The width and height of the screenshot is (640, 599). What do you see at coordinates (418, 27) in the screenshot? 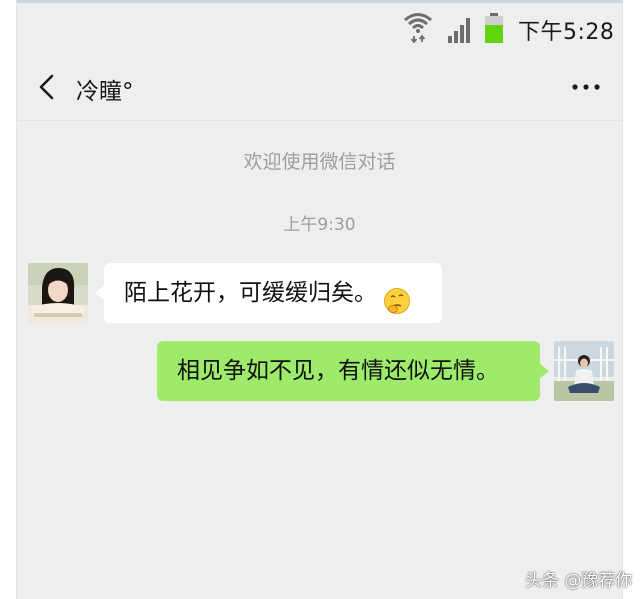
I see `wifi-icon` at bounding box center [418, 27].